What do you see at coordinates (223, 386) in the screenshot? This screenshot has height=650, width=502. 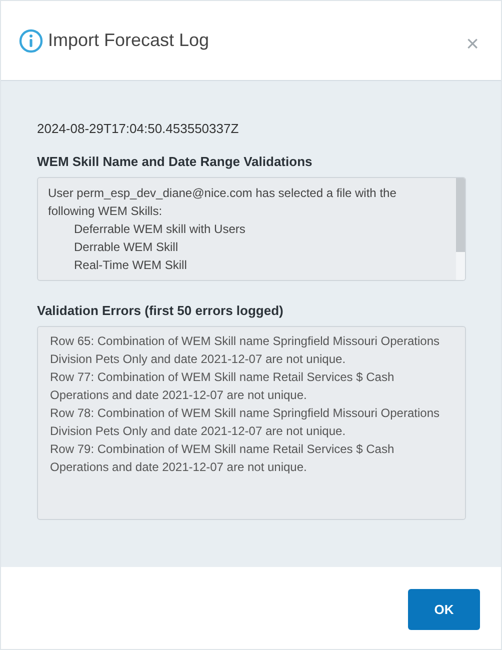 I see `error-message: Row 77: Combination of WEM Skill name Retail Services $ Cash Operations and date 2021-12-07 are not unique.` at bounding box center [223, 386].